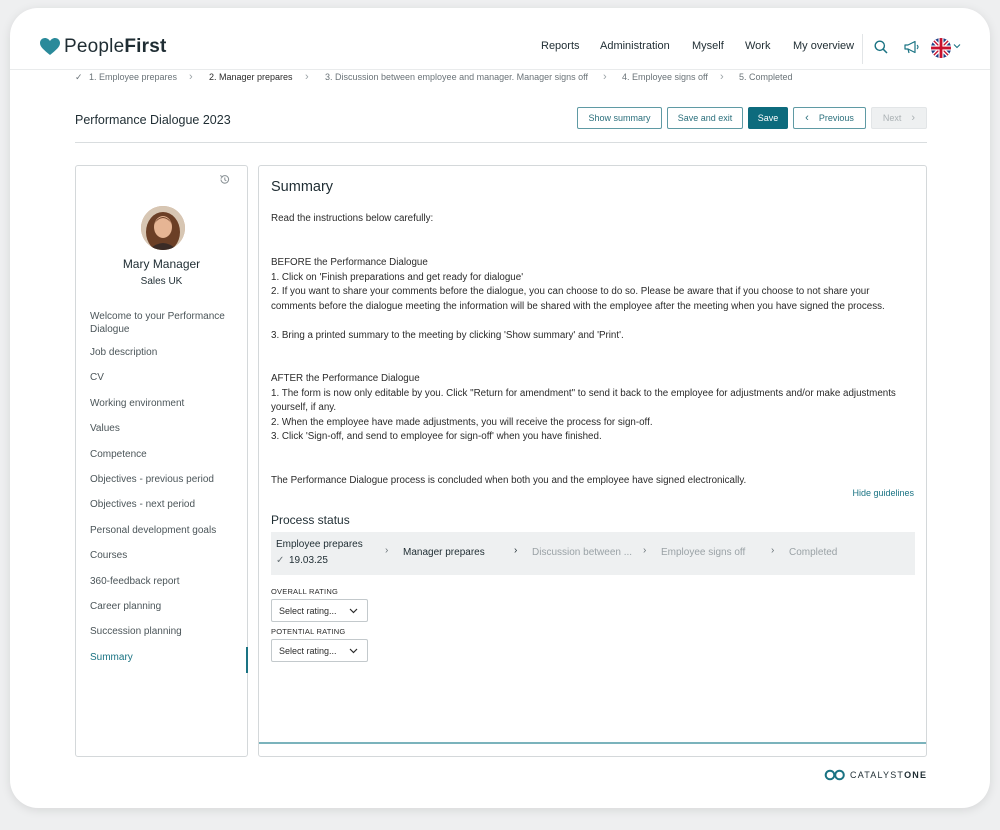 The width and height of the screenshot is (1000, 830). I want to click on hide-guidelines-link: Hide guidelines, so click(883, 493).